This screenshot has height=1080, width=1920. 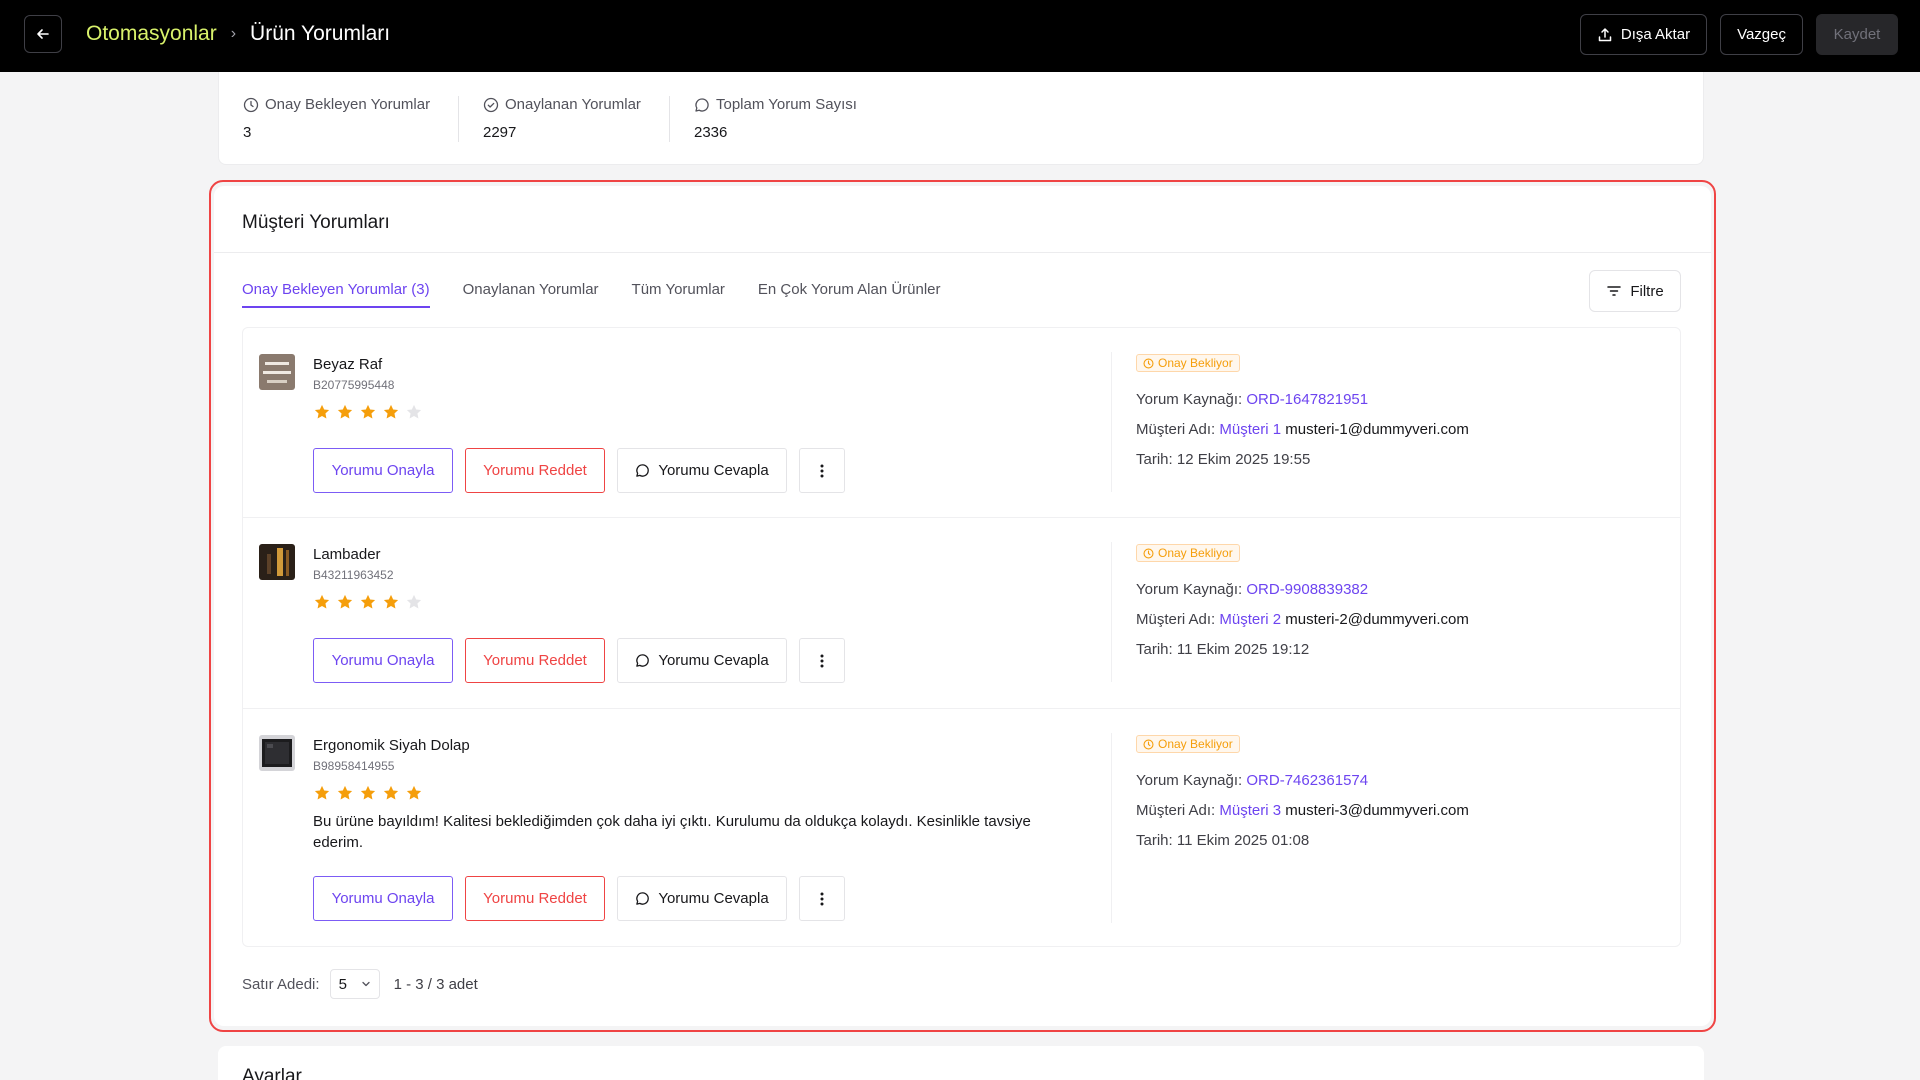 I want to click on stat-label: Onaylanan Yorumlar, so click(x=573, y=104).